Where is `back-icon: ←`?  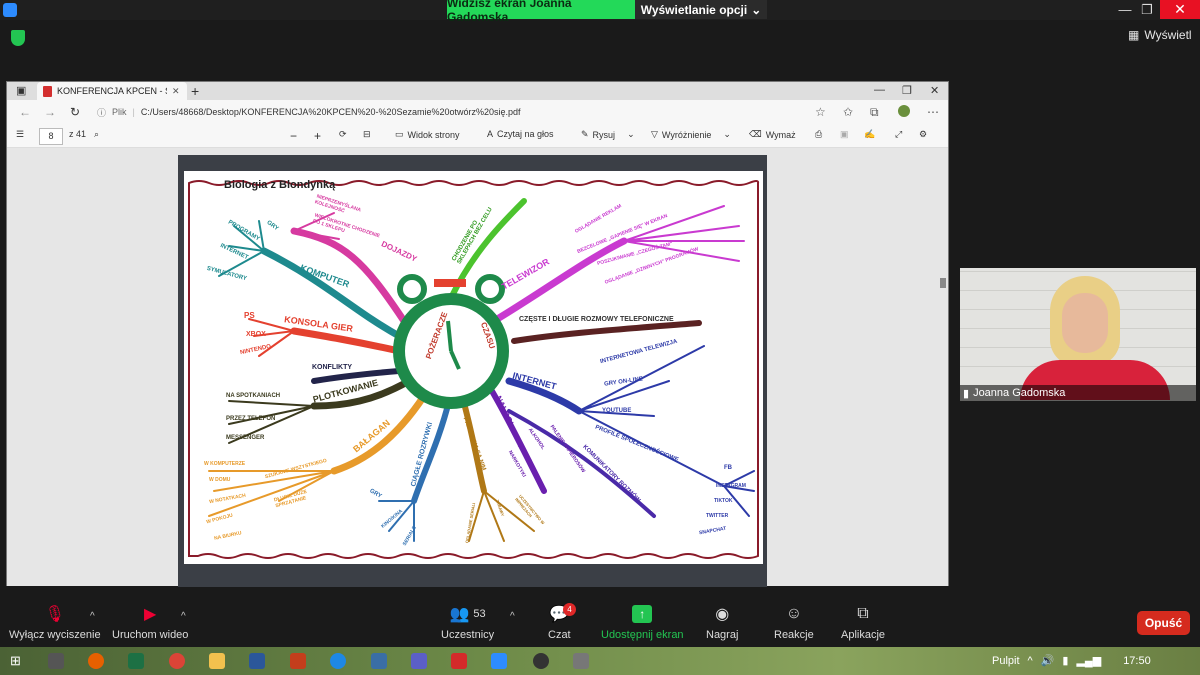
back-icon: ← is located at coordinates (25, 112).